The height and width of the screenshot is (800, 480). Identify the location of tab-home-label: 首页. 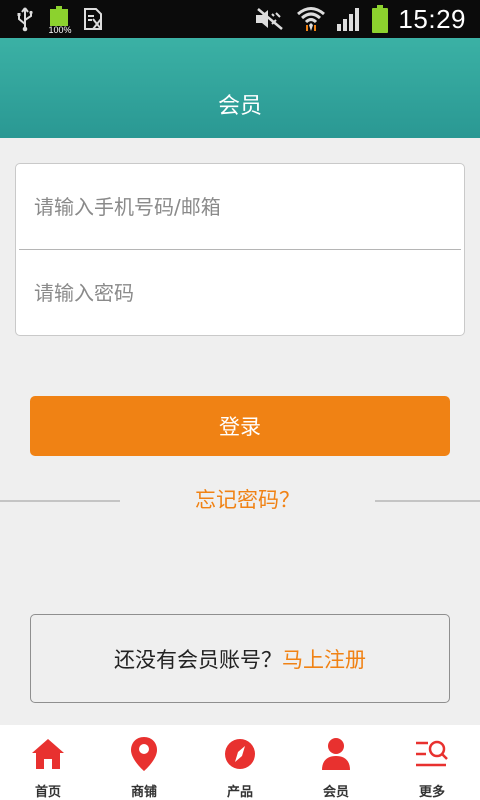
(47, 792).